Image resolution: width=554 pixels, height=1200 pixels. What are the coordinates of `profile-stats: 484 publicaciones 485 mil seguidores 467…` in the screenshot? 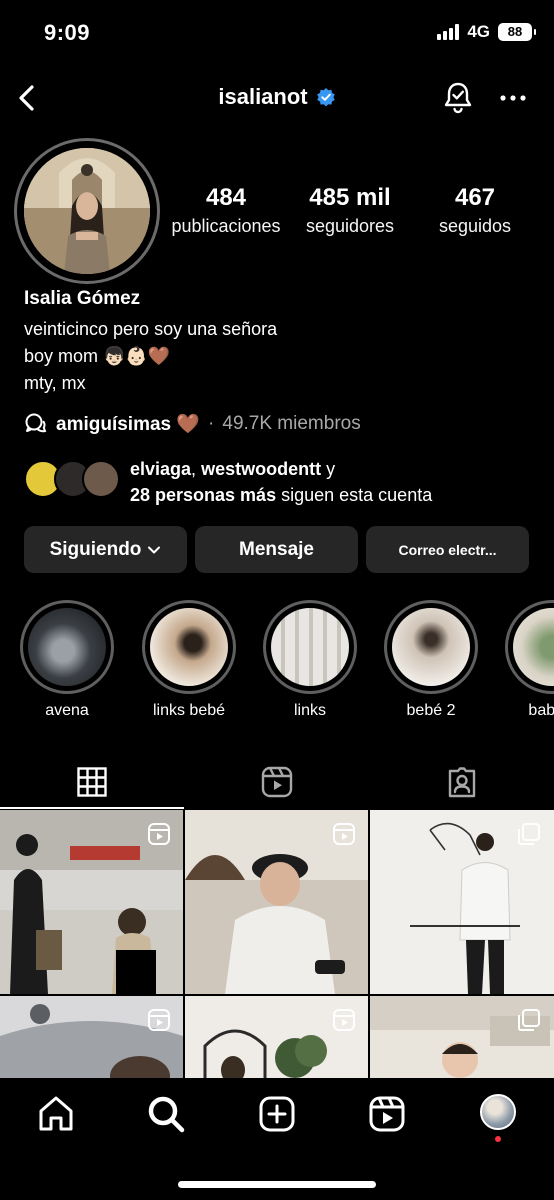 It's located at (358, 210).